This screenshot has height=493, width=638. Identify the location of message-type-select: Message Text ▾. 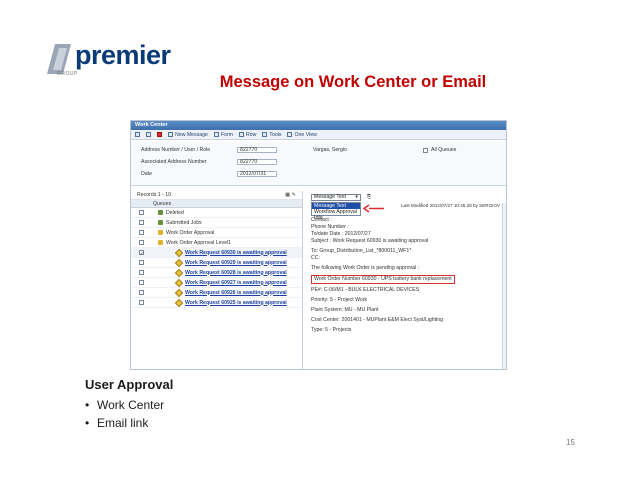
(336, 197).